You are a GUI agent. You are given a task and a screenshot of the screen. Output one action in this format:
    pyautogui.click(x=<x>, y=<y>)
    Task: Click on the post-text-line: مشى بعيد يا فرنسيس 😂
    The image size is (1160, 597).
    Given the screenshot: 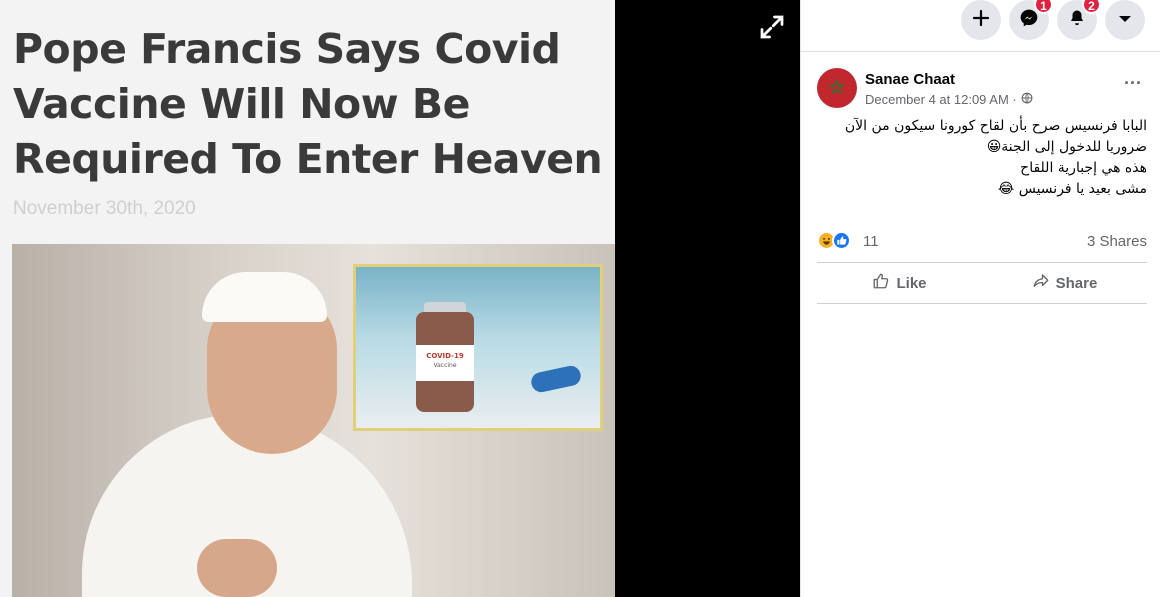 What is the action you would take?
    pyautogui.click(x=1072, y=189)
    